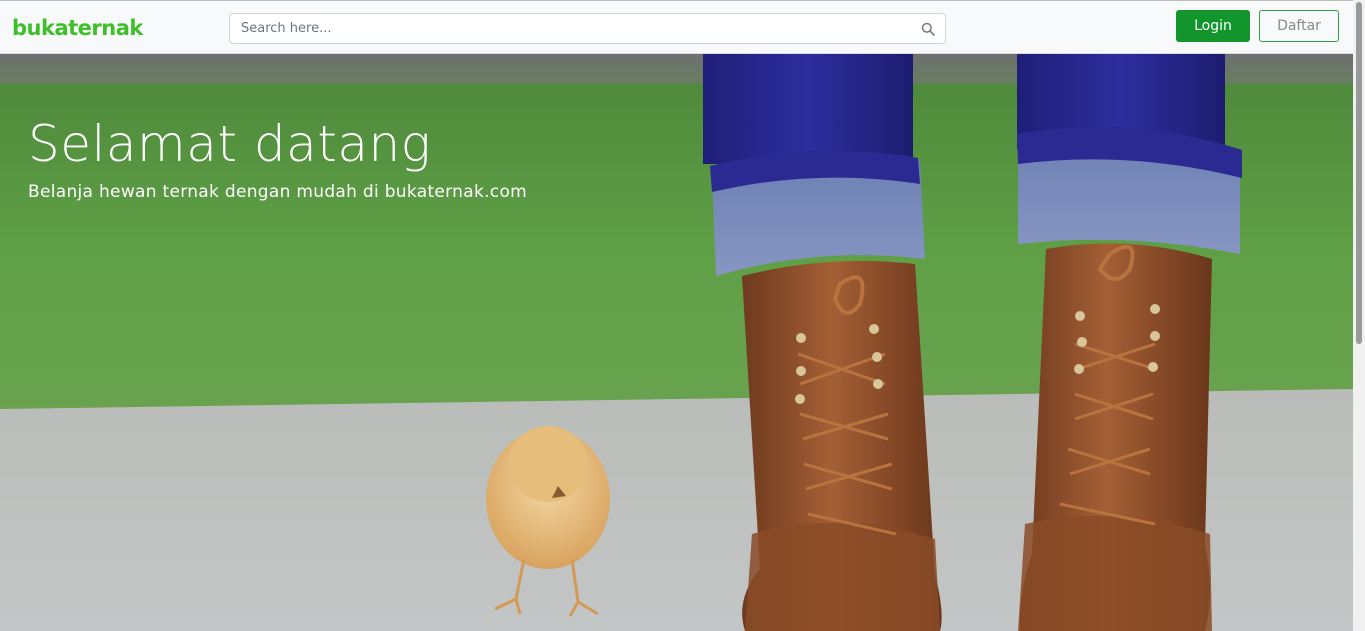 The height and width of the screenshot is (631, 1365). I want to click on hero-title: Selamat datang, so click(230, 144).